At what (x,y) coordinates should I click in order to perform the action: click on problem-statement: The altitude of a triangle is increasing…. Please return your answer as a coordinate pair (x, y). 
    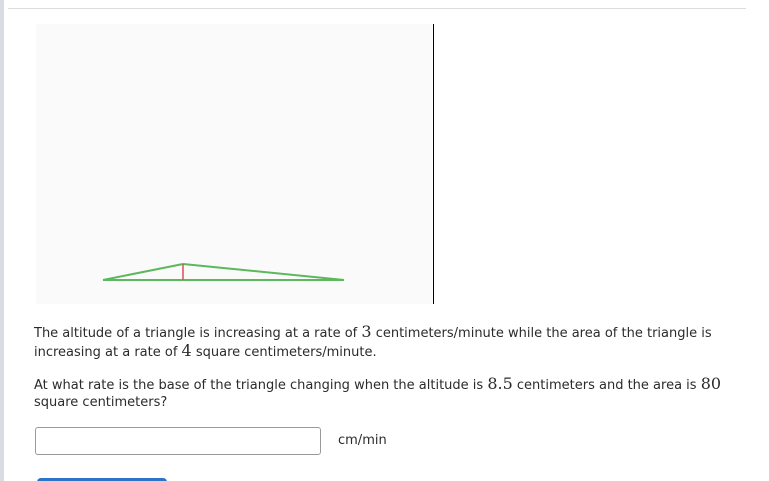
    Looking at the image, I should click on (384, 342).